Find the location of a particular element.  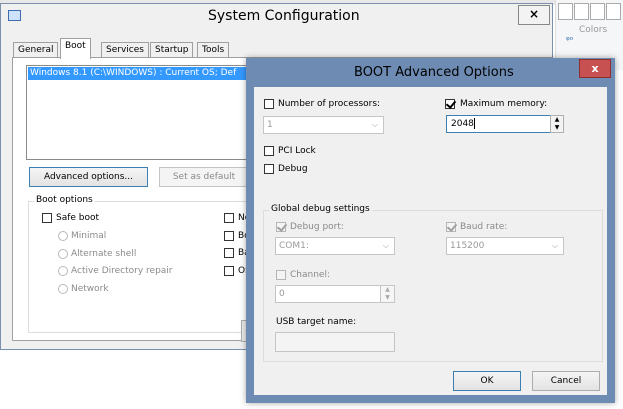

close-icon: × is located at coordinates (534, 14).